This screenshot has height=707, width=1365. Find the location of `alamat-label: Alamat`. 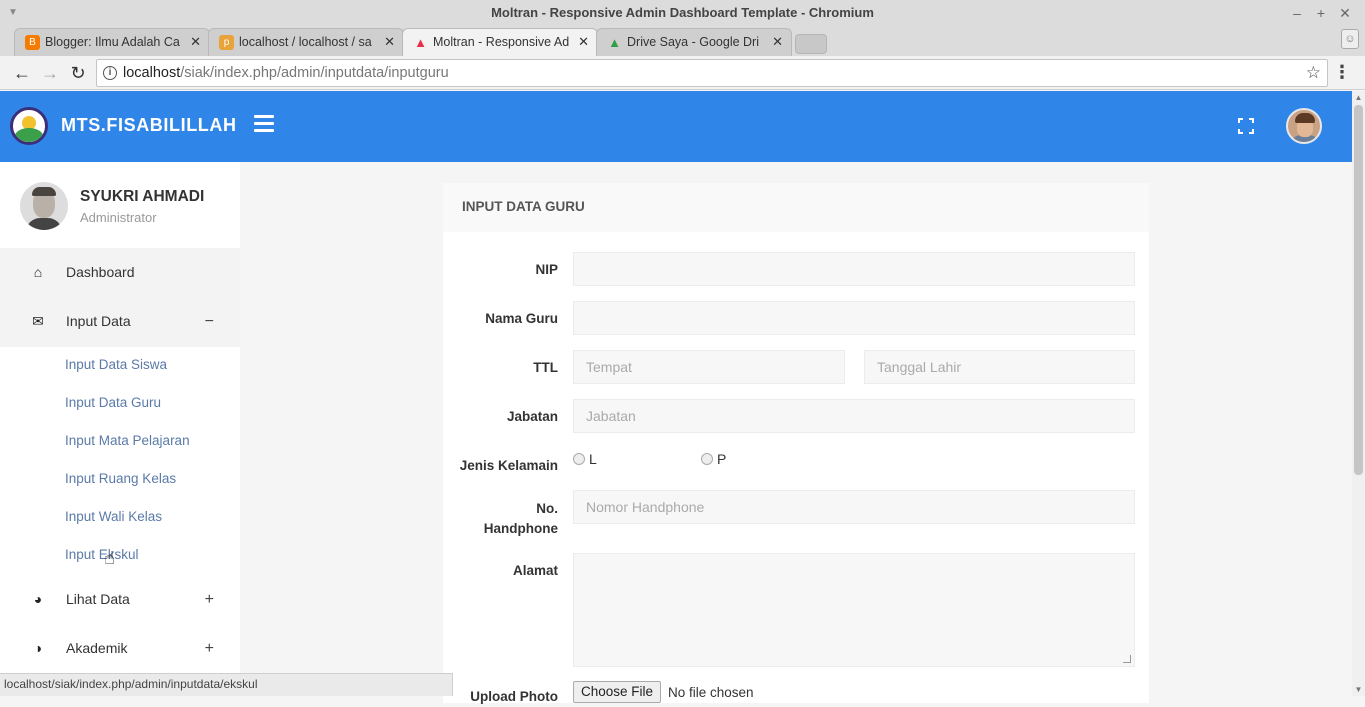

alamat-label: Alamat is located at coordinates (535, 570).